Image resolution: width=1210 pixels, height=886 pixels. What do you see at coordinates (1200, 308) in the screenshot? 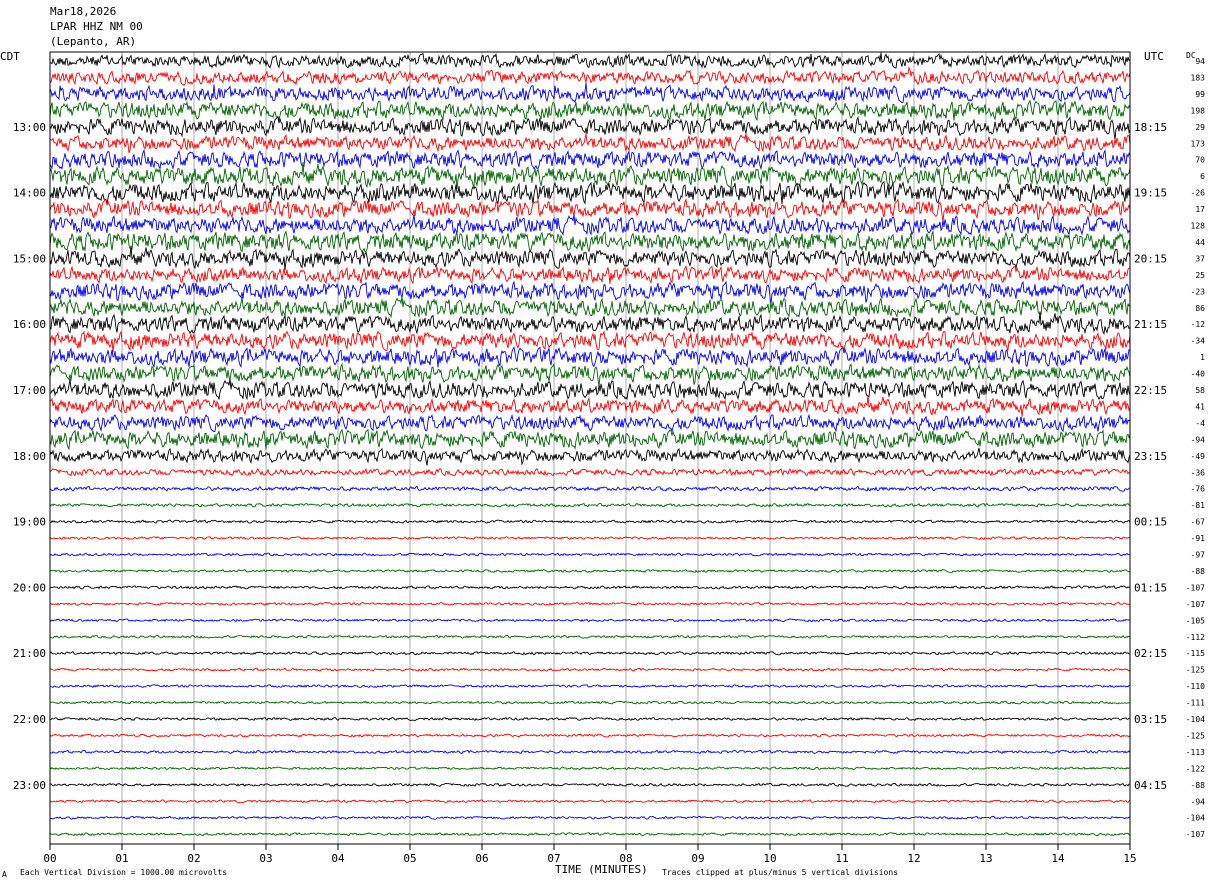
I see `dc-offset-value: 86` at bounding box center [1200, 308].